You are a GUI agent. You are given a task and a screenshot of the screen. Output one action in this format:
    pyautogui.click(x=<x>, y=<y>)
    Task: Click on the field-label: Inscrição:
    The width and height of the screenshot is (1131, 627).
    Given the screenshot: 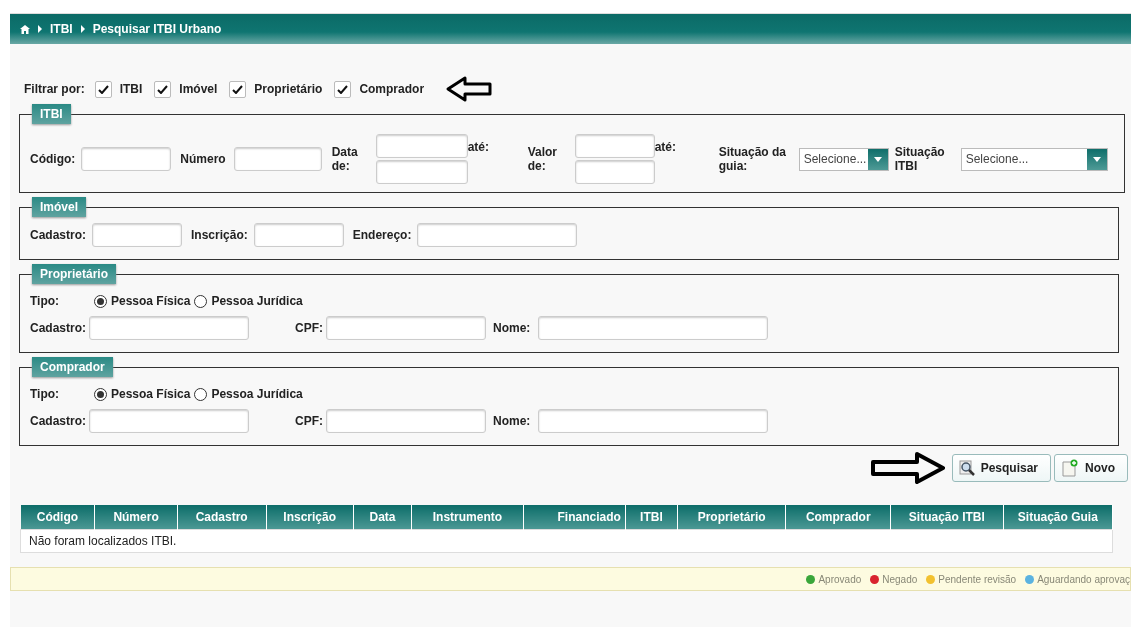 What is the action you would take?
    pyautogui.click(x=219, y=235)
    